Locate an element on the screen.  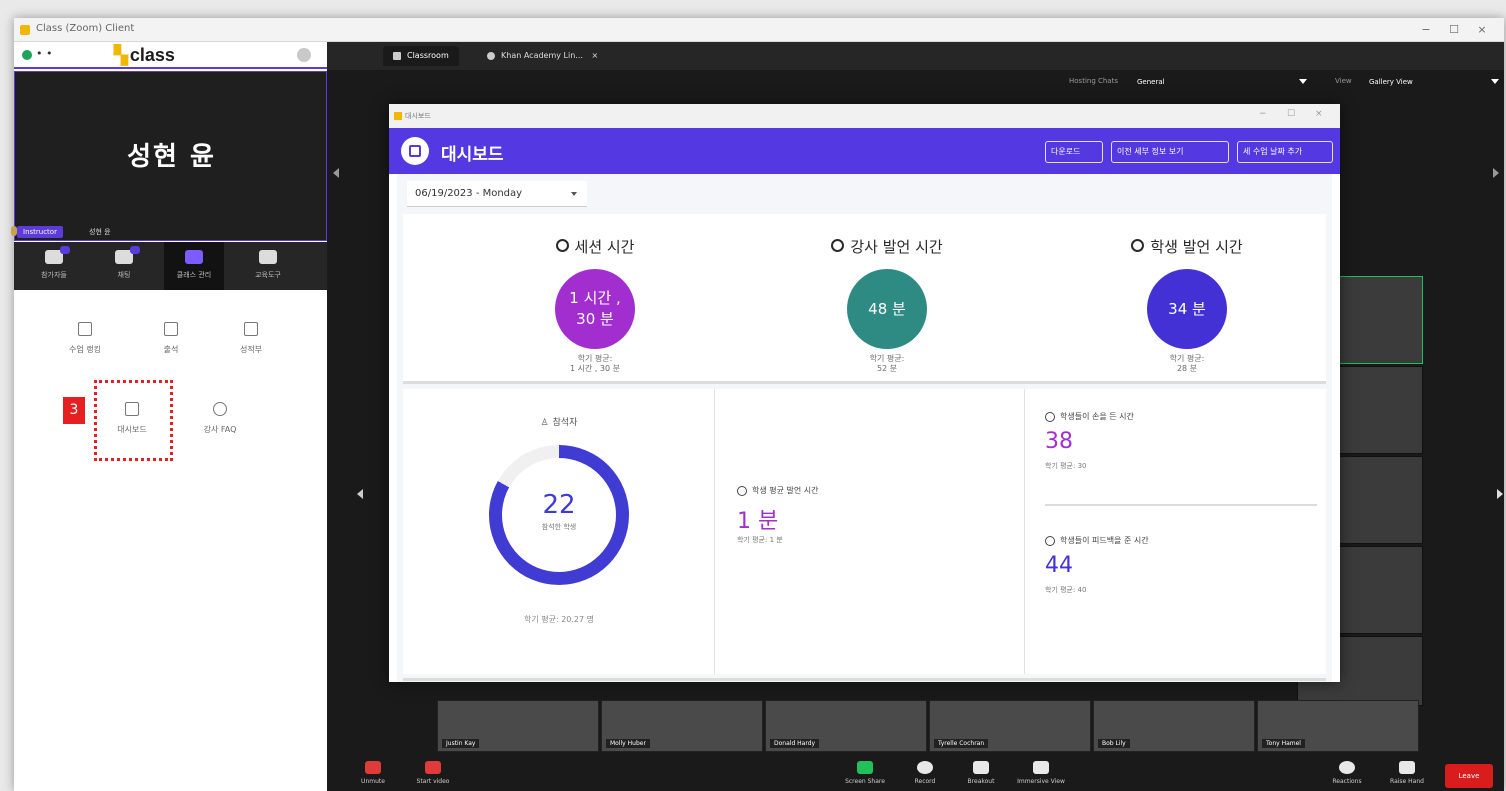
student-speaking-stat: 학생 발언 시간 34 분 학기 평균: 28 분 is located at coordinates (1187, 305).